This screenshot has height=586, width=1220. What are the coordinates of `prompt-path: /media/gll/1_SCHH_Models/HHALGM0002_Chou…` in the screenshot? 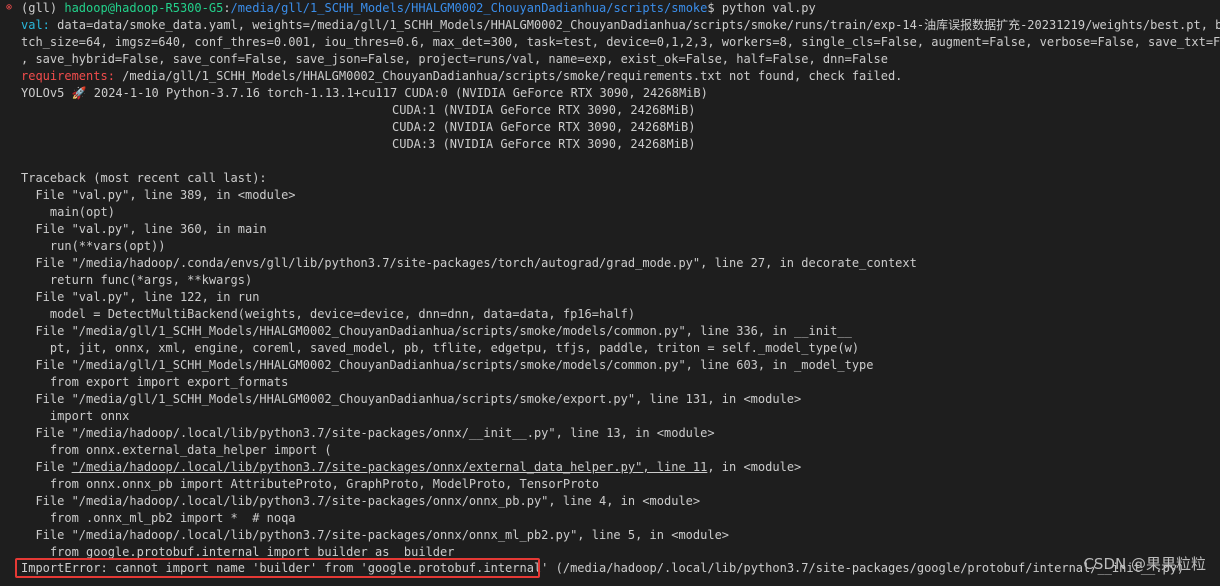 It's located at (469, 8).